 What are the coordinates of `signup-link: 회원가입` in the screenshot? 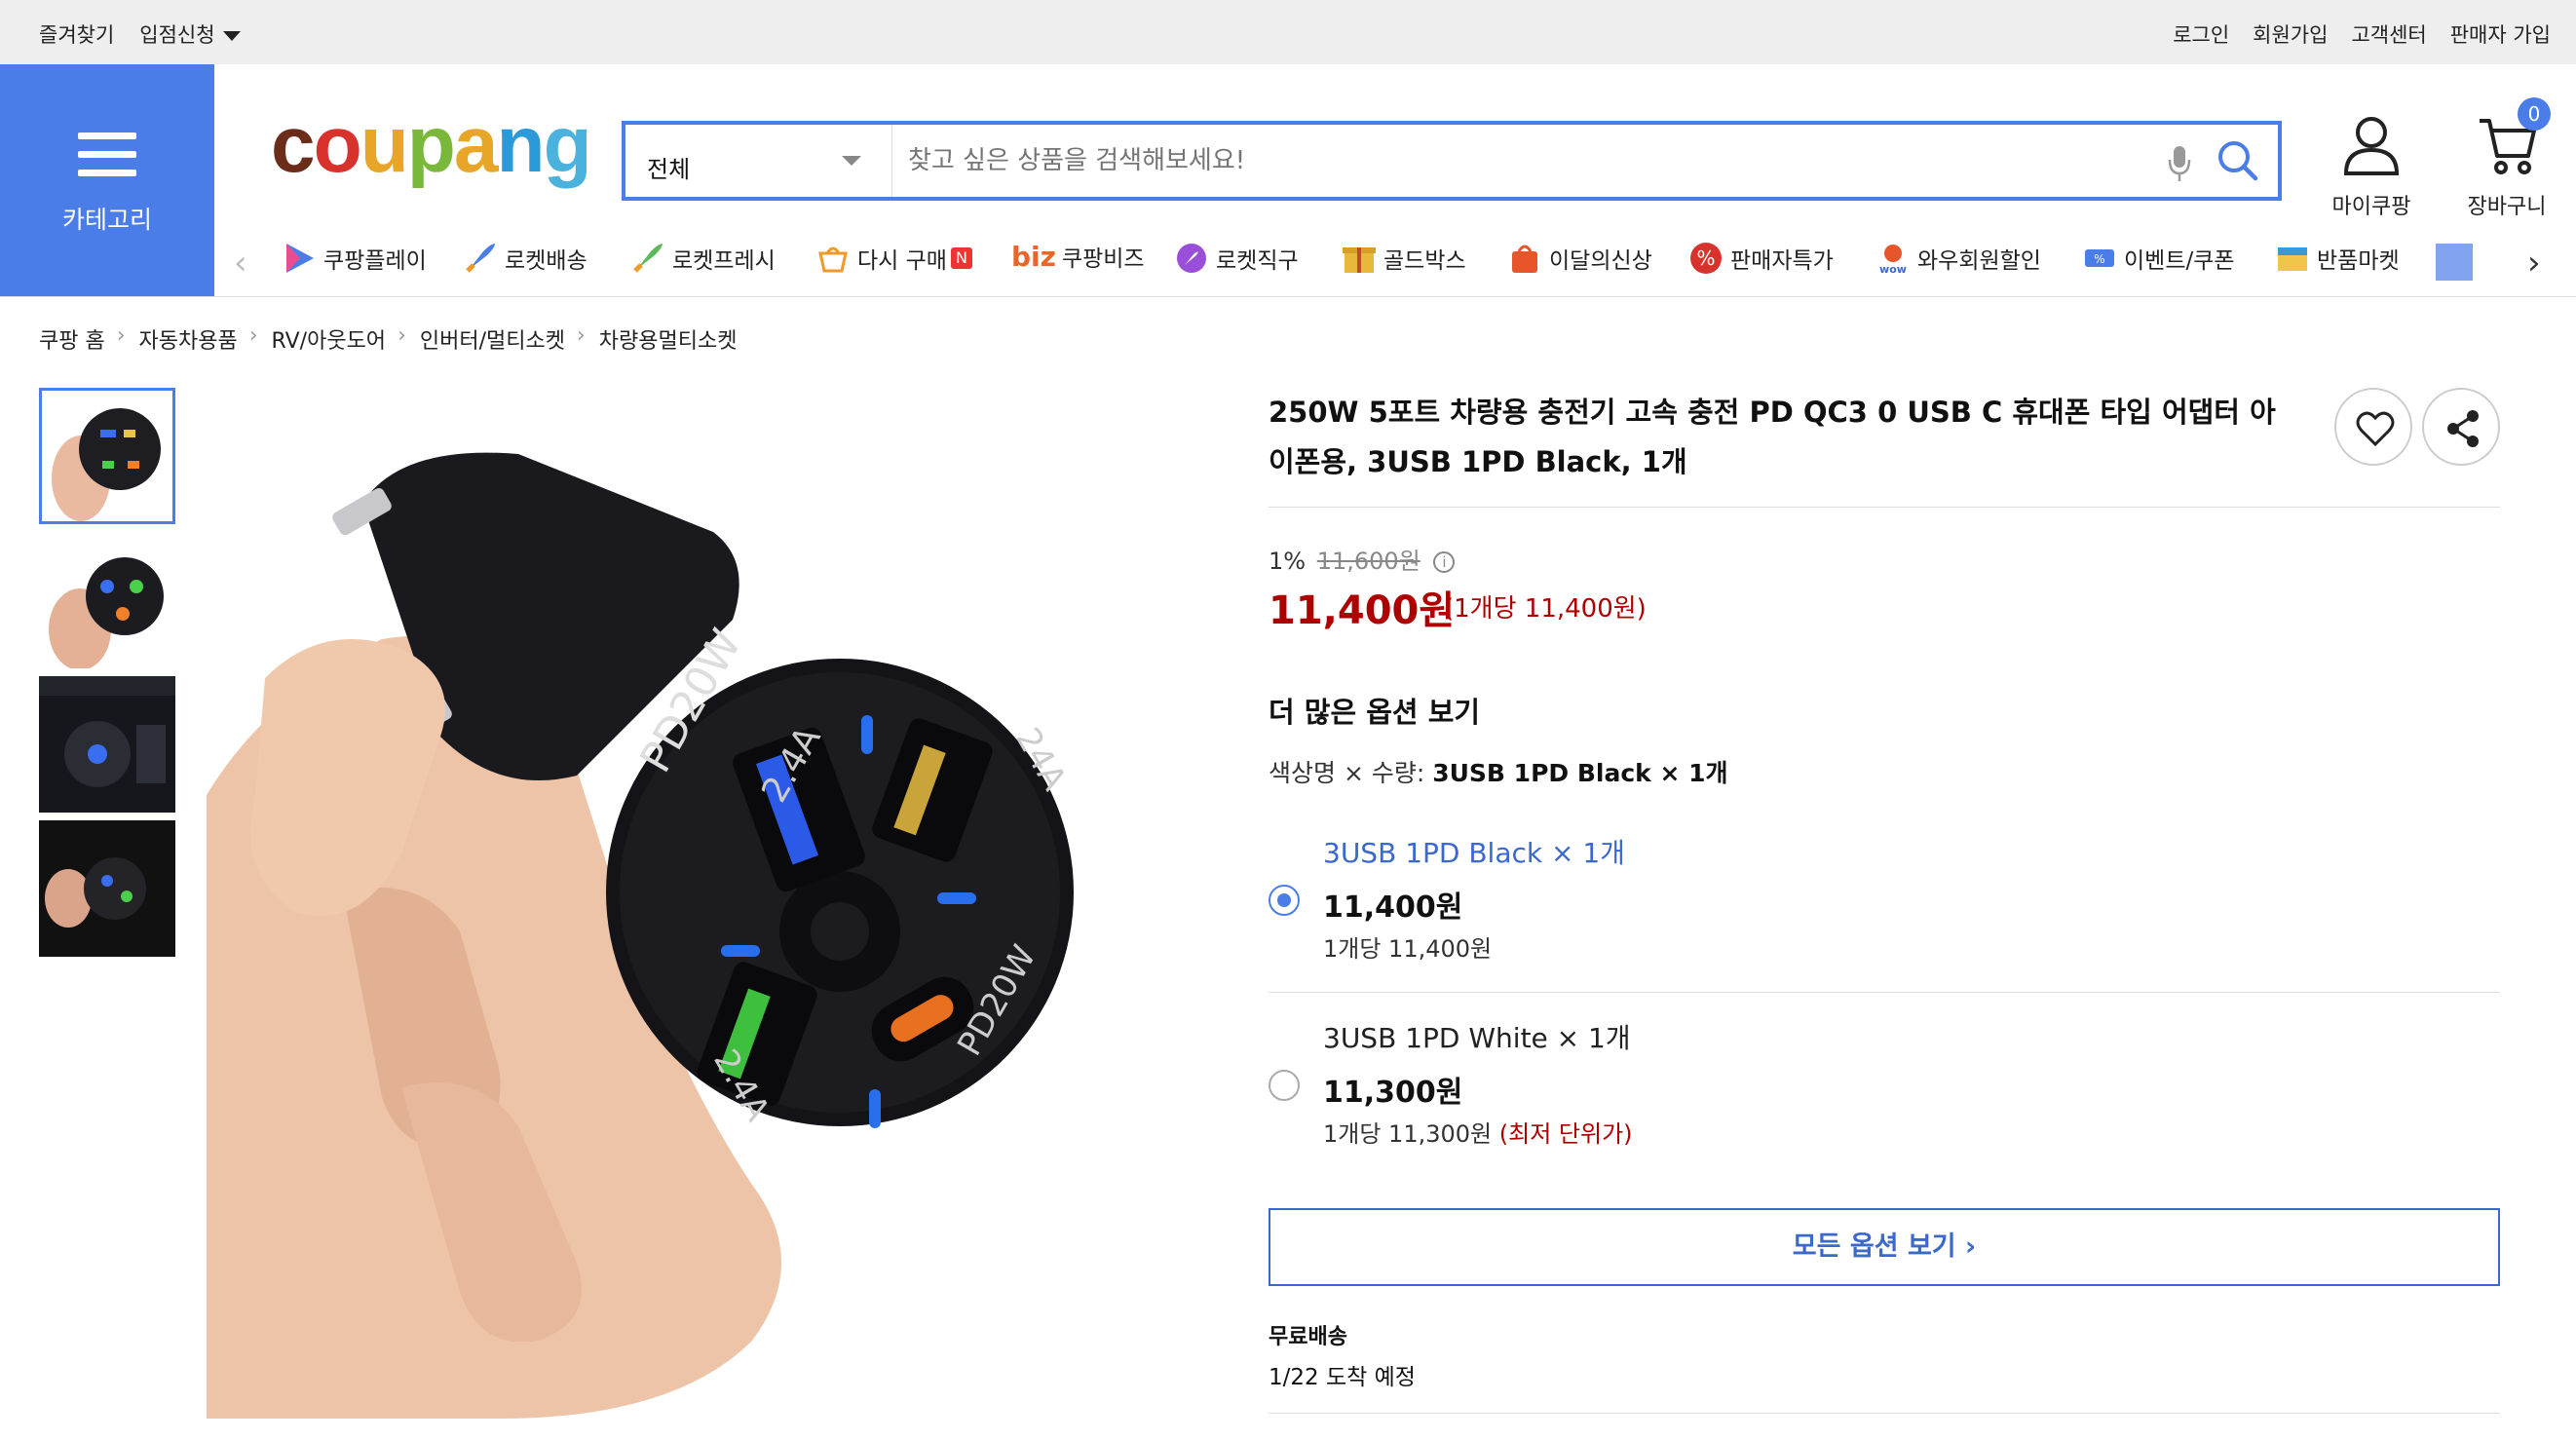 It's located at (2290, 34).